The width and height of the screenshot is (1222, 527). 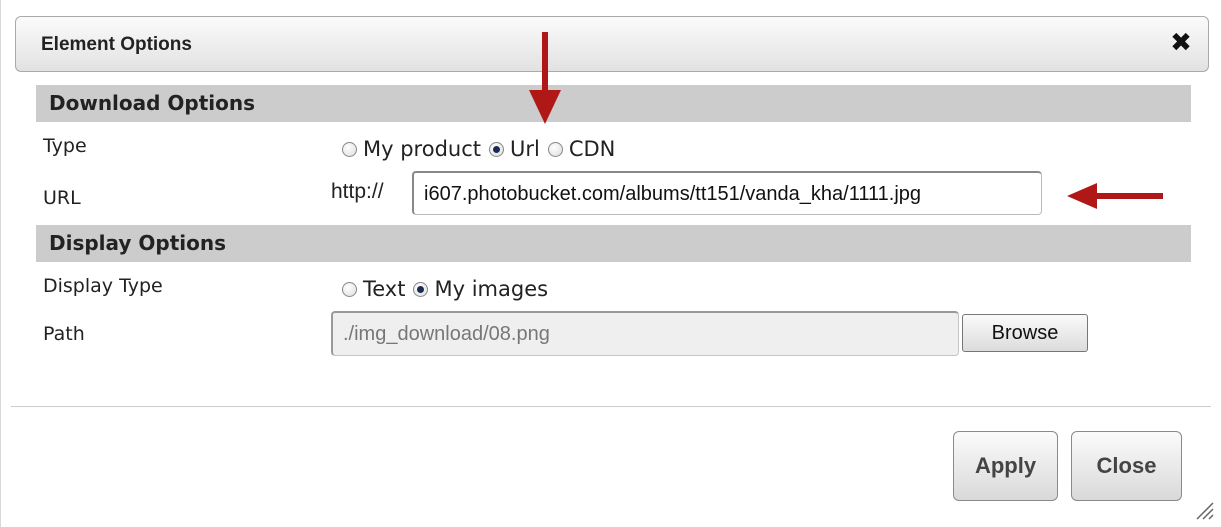 What do you see at coordinates (116, 44) in the screenshot?
I see `dialog-title: Element Options` at bounding box center [116, 44].